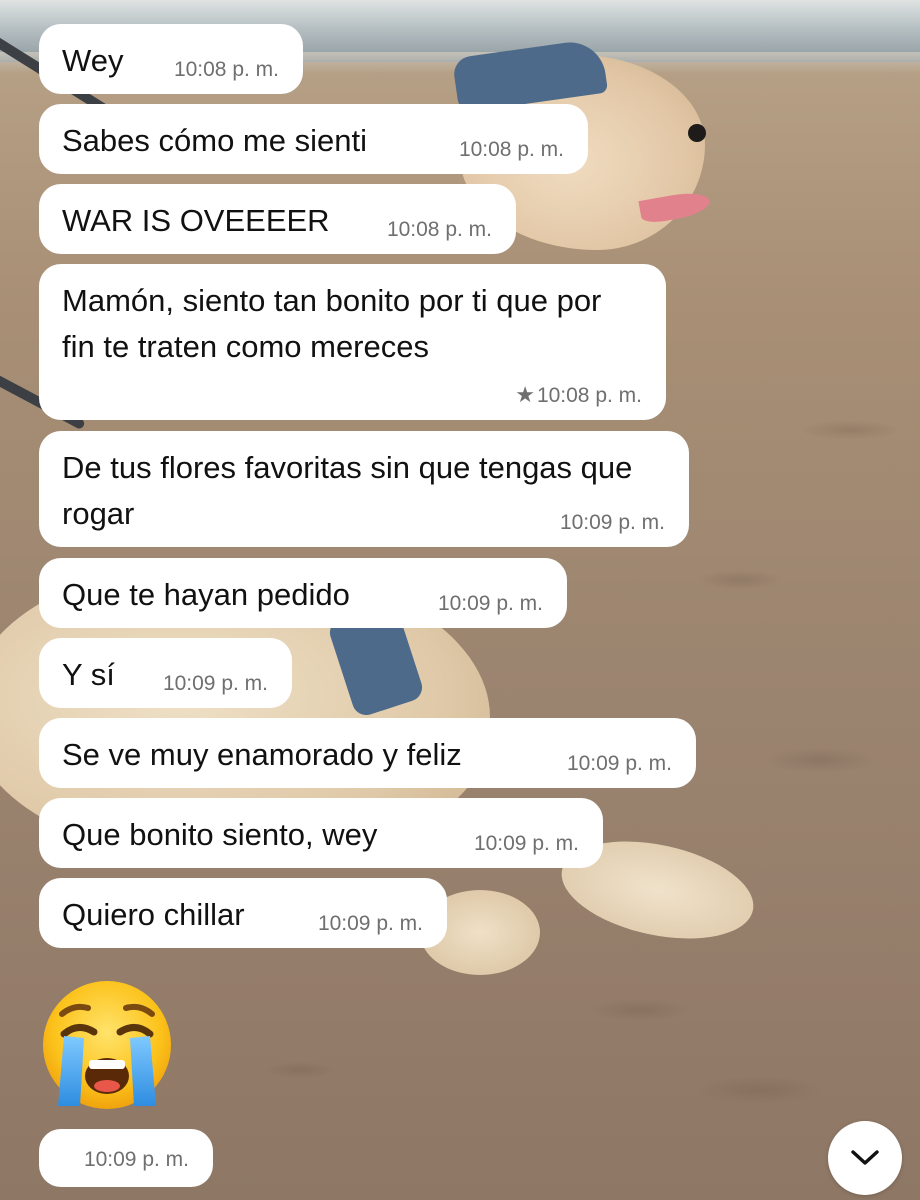  I want to click on message-bubble: Sabes cómo me sienti 10:08 p. m., so click(313, 139).